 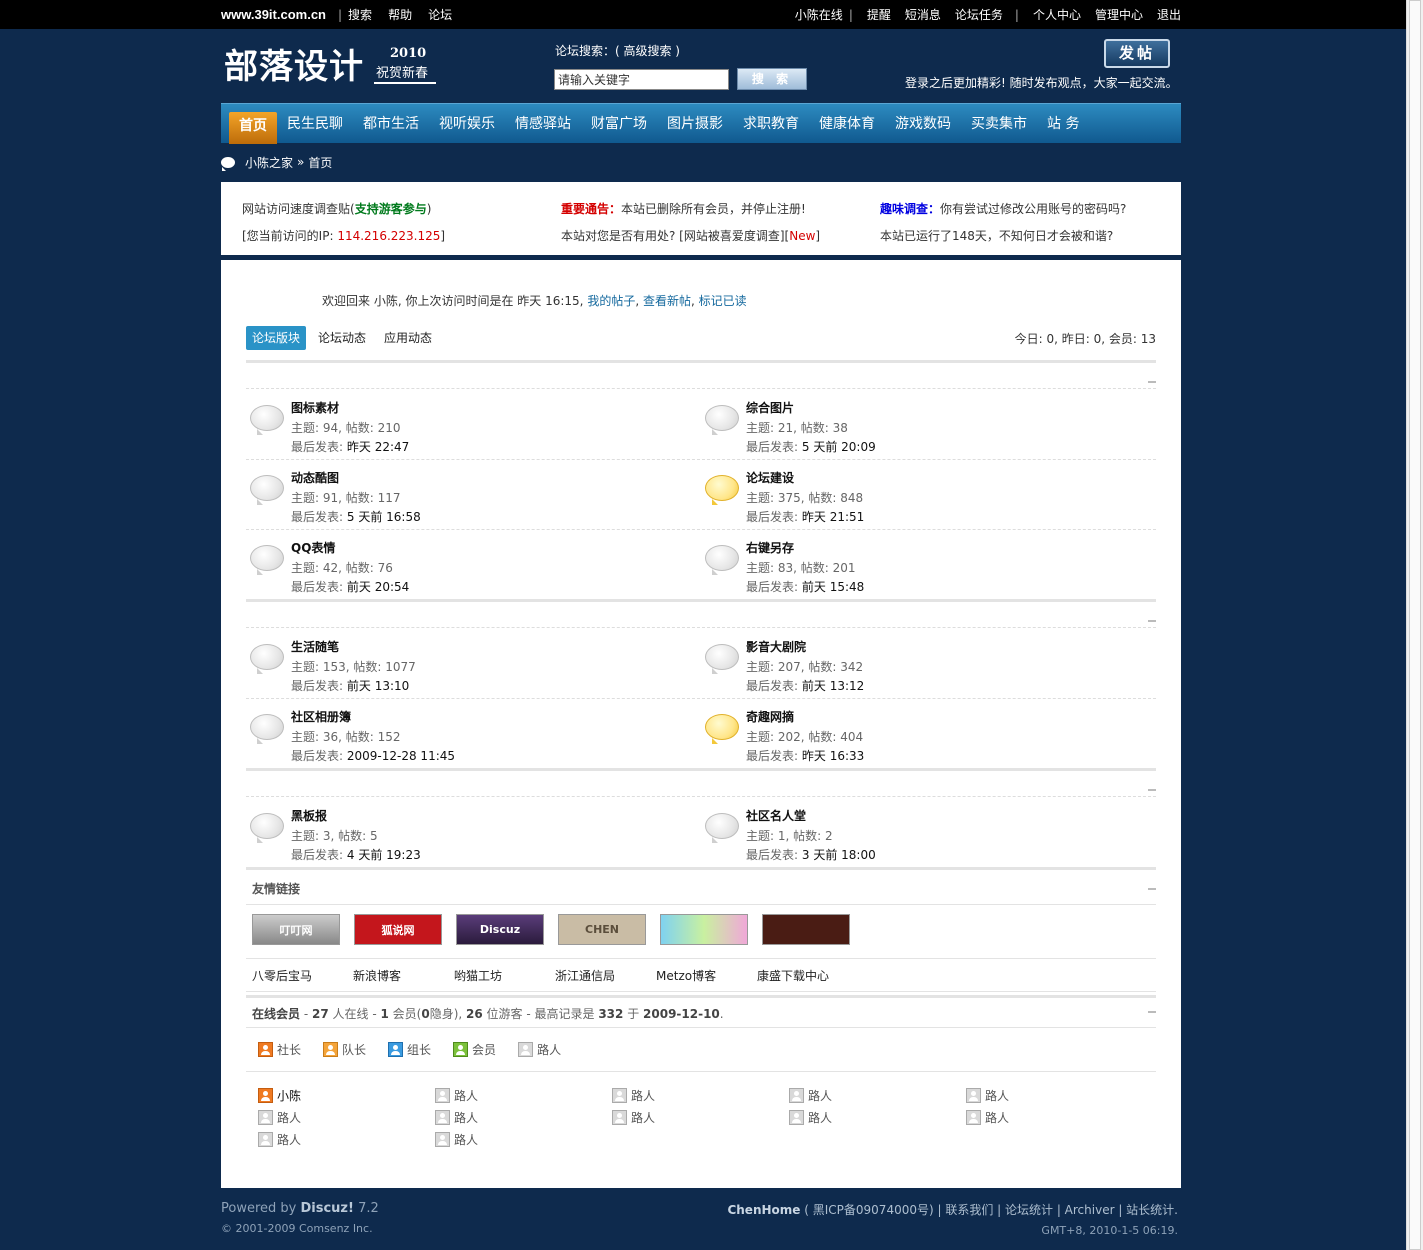 I want to click on forum-item: 黑板报 主题: 3, 帖数: 5 最后发表: 4 天前 19:23, so click(x=471, y=842).